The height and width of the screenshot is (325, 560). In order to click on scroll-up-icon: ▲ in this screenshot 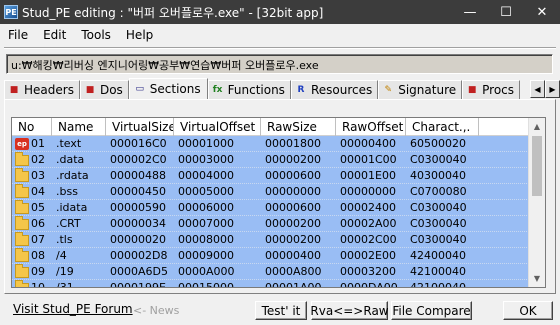, I will do `click(537, 126)`.